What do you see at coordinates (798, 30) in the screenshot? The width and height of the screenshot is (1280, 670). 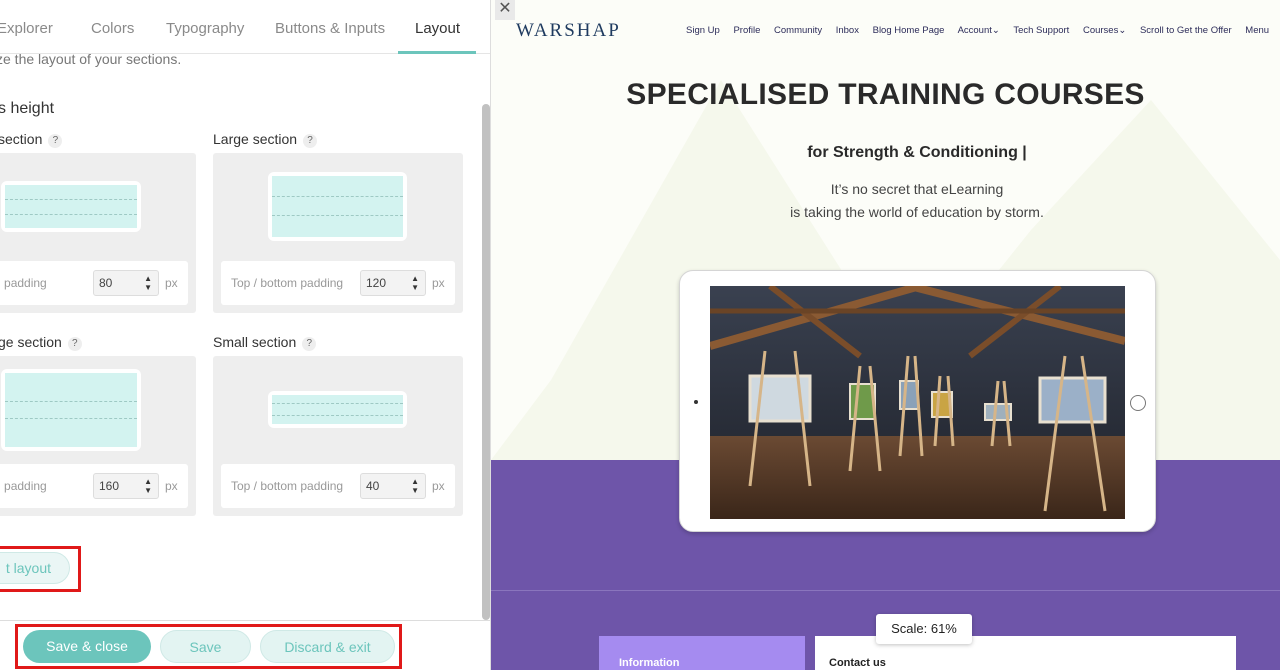 I see `nav-item-community: Community` at bounding box center [798, 30].